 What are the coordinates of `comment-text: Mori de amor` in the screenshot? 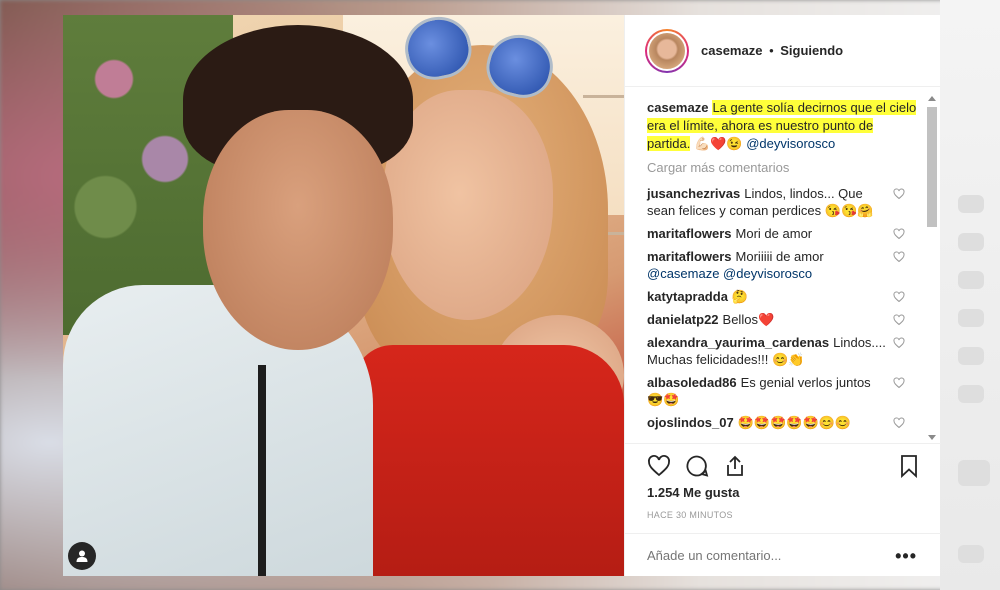 It's located at (774, 233).